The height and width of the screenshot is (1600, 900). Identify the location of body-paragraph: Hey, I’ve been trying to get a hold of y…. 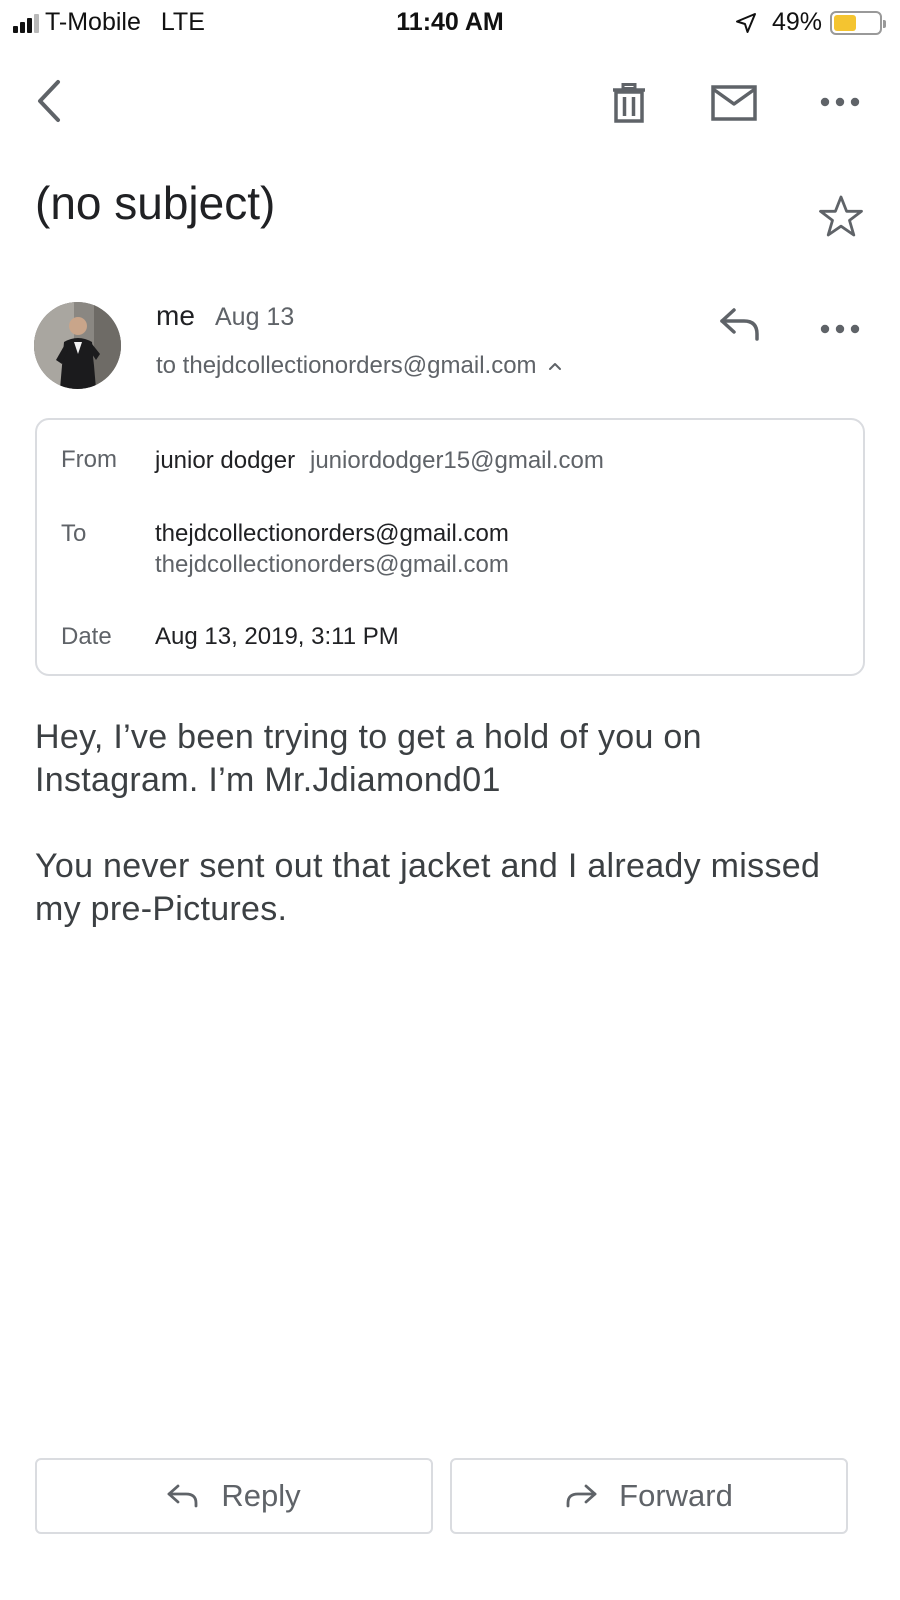
(368, 758).